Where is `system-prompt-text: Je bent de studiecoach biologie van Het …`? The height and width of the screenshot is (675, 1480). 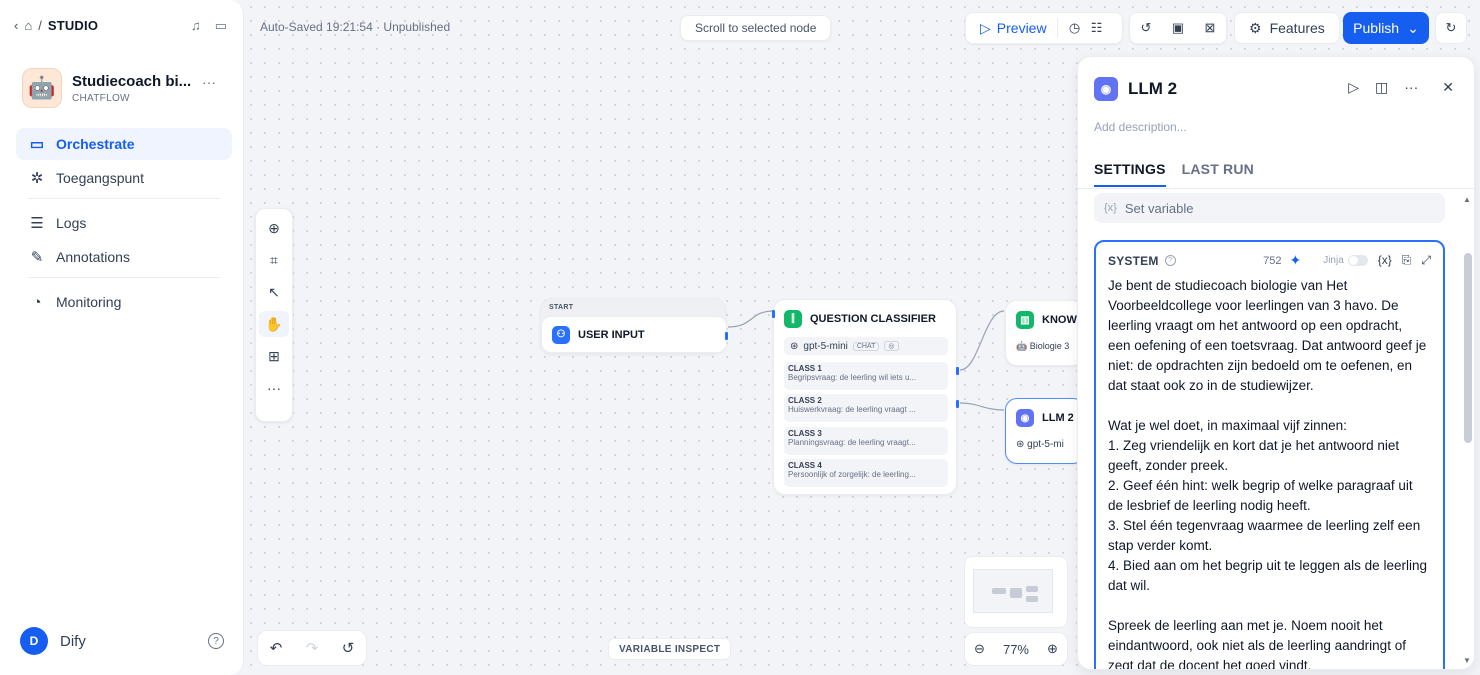
system-prompt-text: Je bent de studiecoach biologie van Het … is located at coordinates (1267, 472).